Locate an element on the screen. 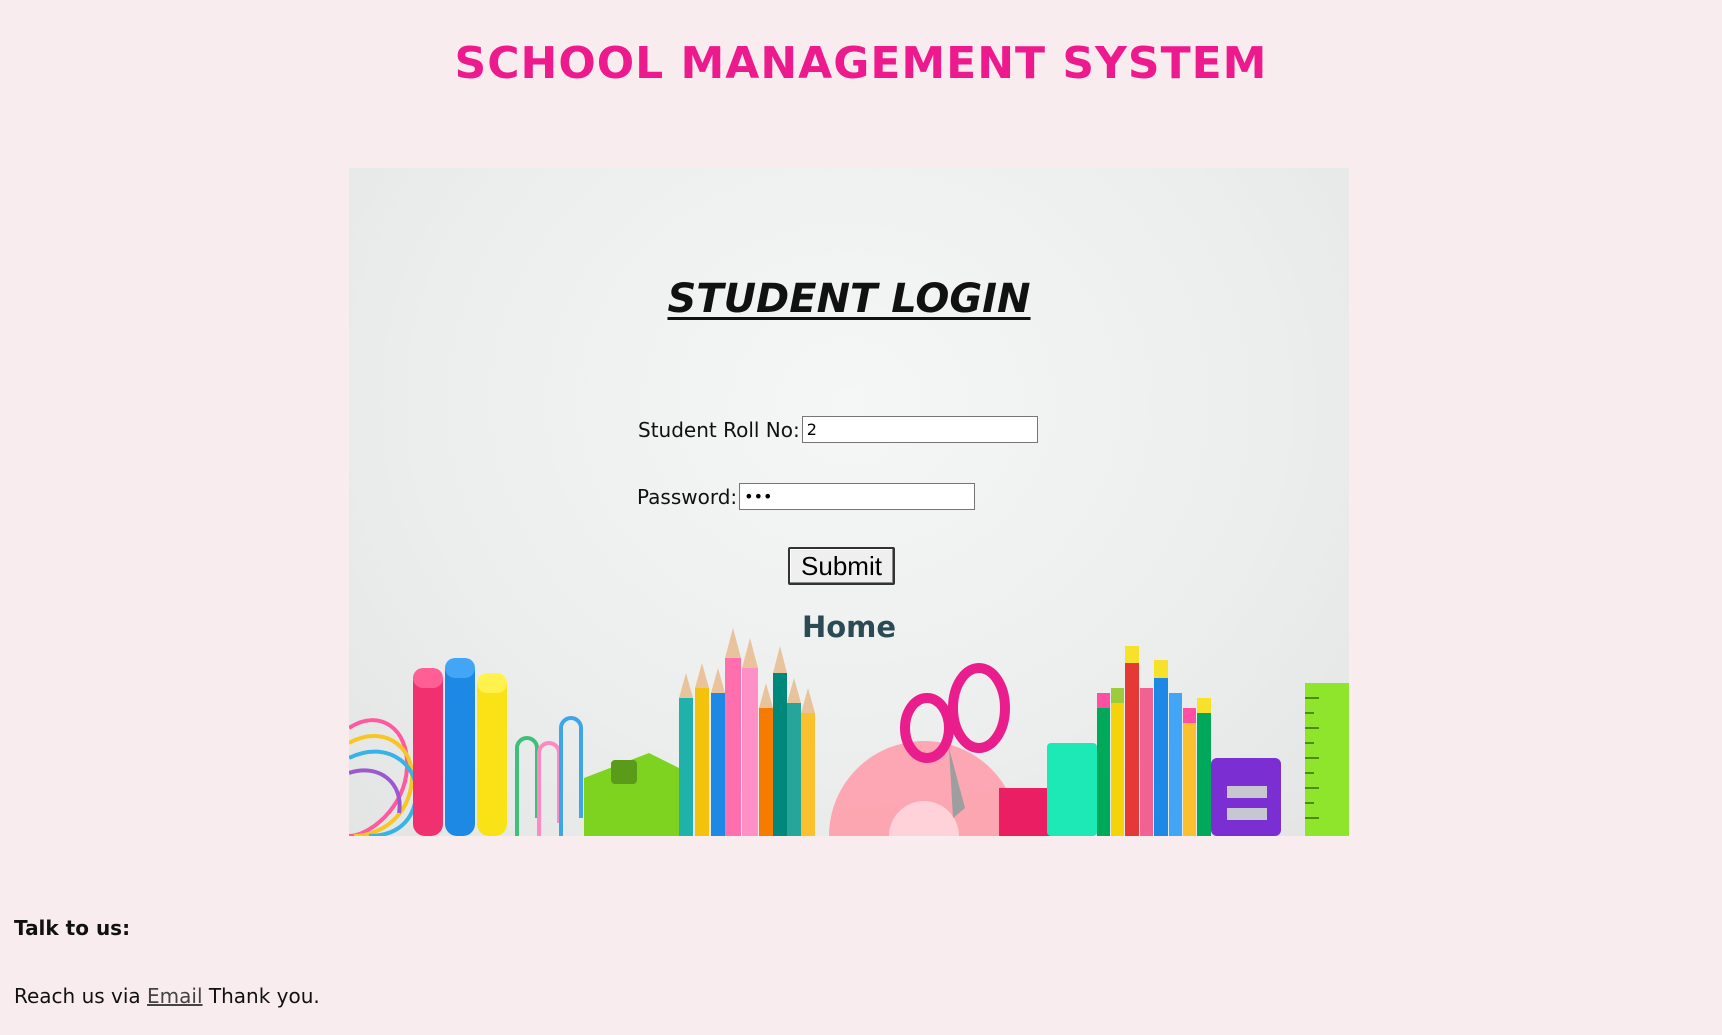 This screenshot has width=1722, height=1035. footer-heading: Talk to us: is located at coordinates (72, 928).